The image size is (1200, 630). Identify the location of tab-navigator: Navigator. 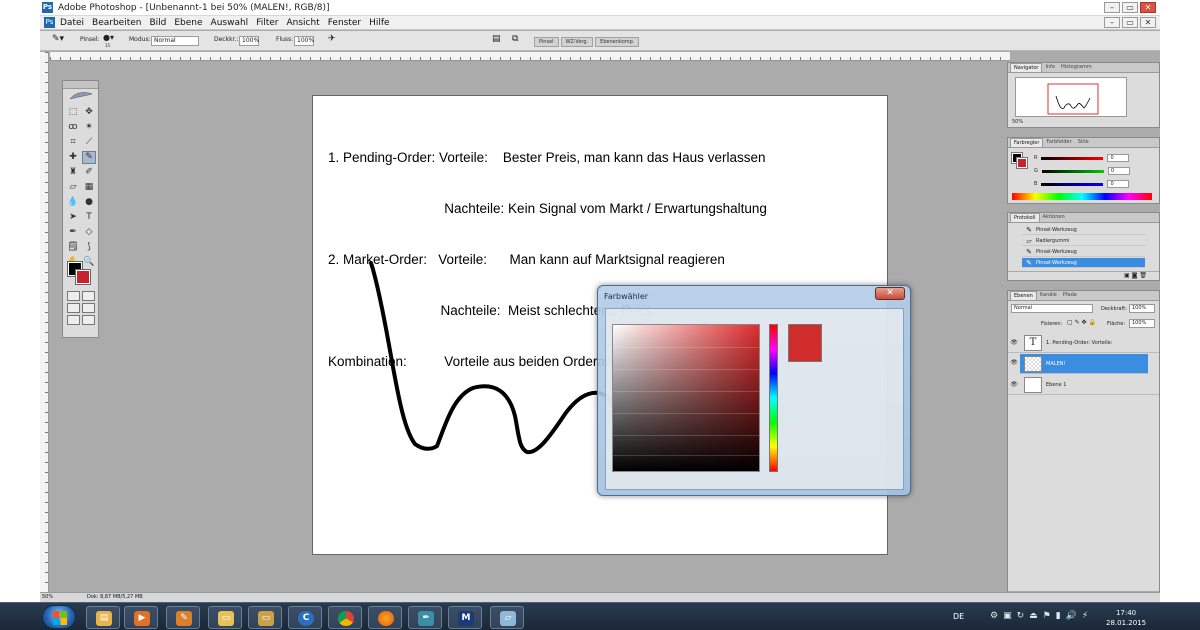
(1026, 67).